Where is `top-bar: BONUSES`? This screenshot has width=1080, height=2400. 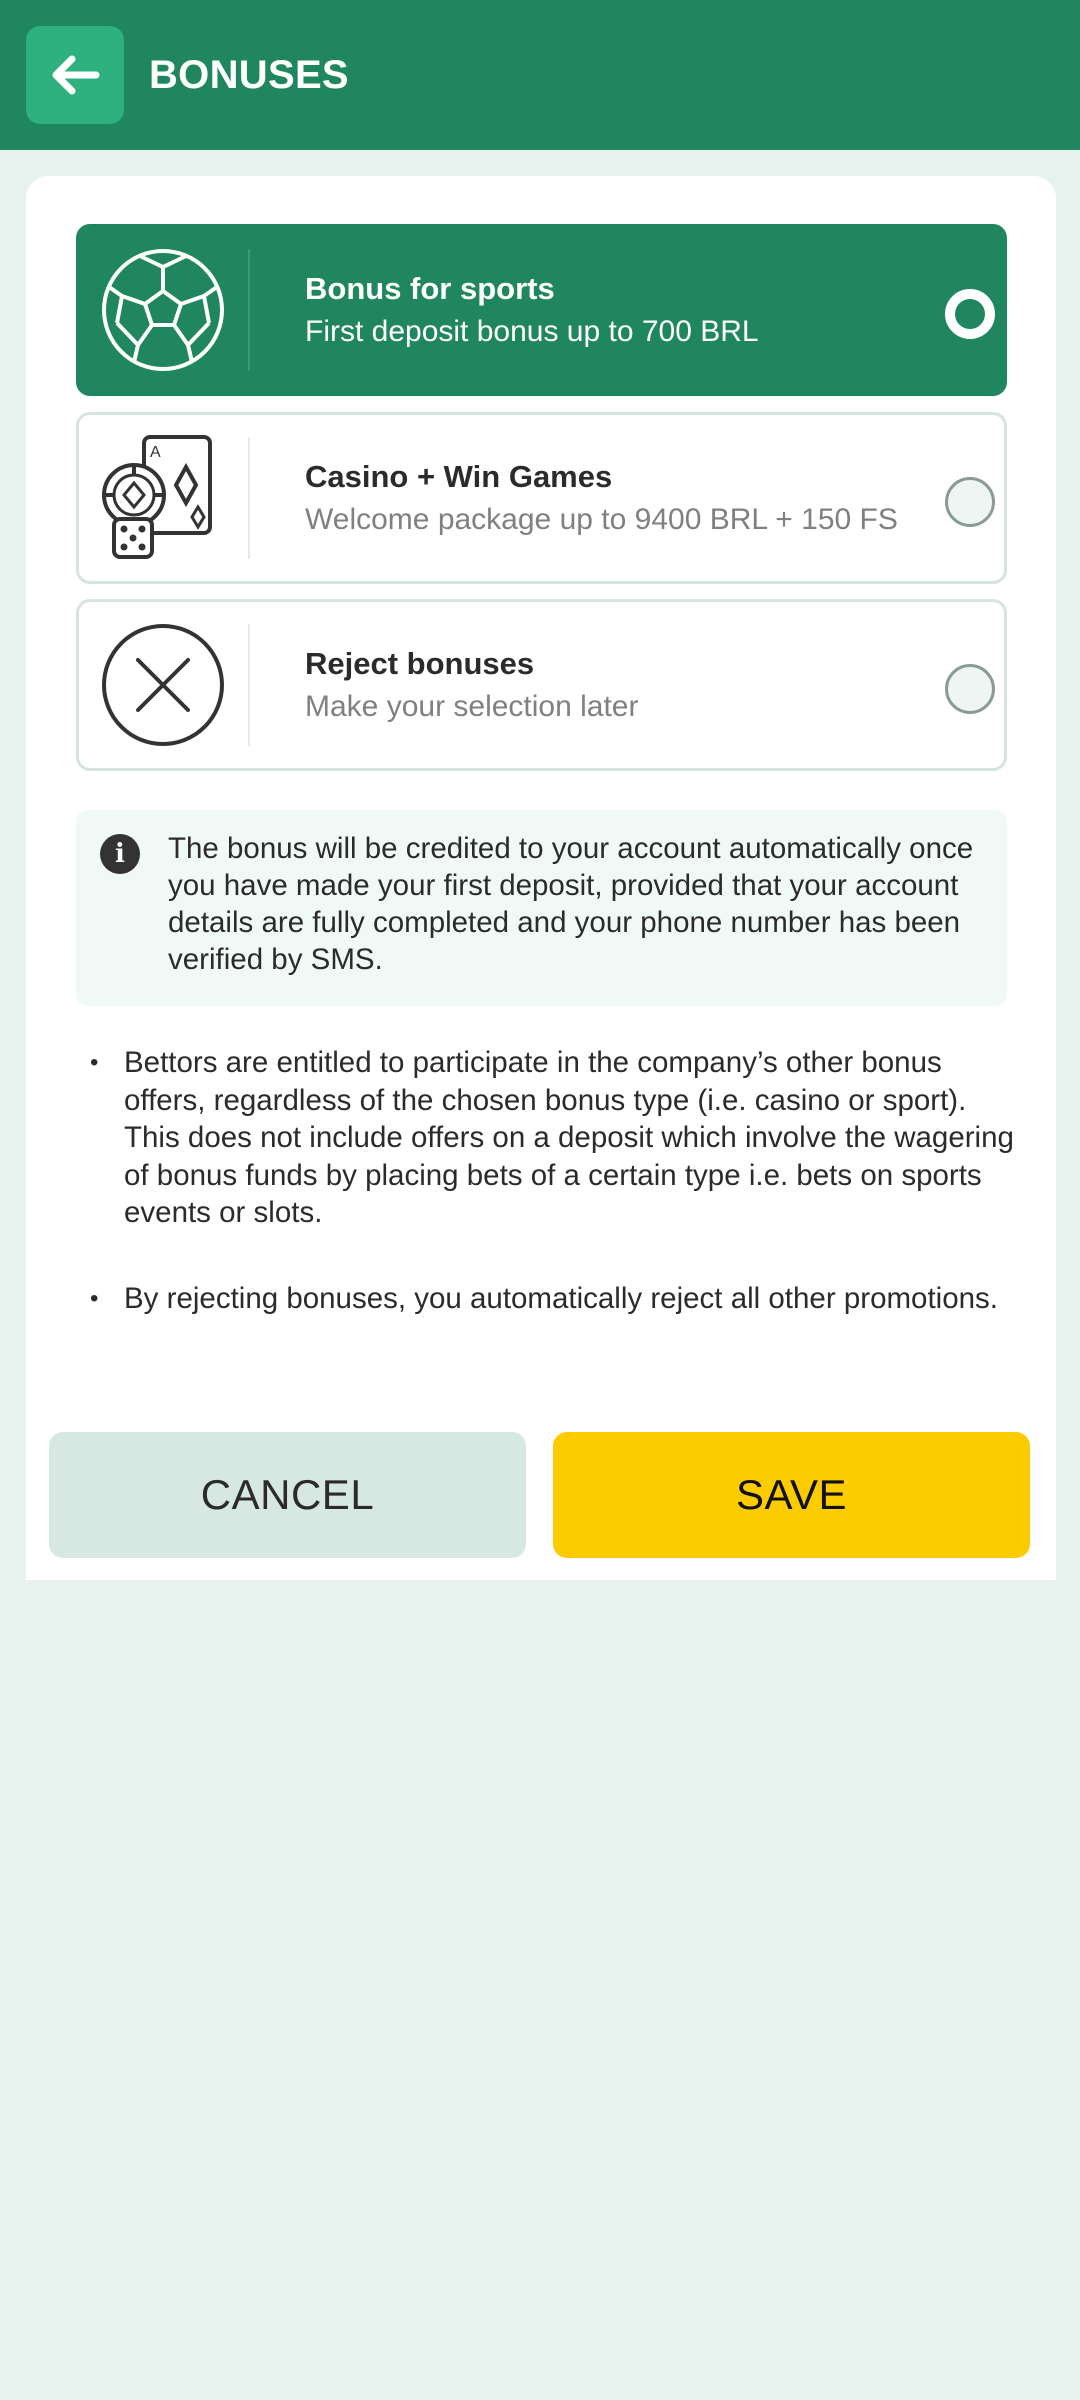 top-bar: BONUSES is located at coordinates (540, 75).